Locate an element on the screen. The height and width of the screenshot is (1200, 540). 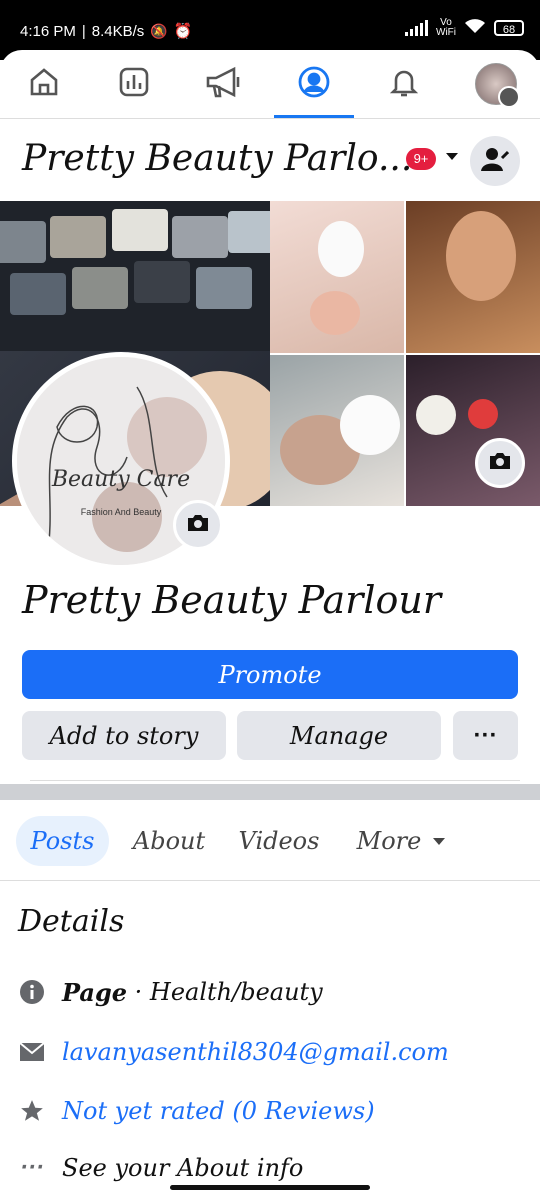
detail-rating: Not yet rated (0 Reviews) is located at coordinates (196, 1111).